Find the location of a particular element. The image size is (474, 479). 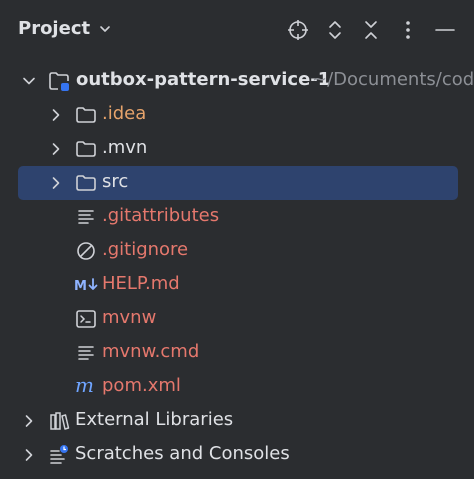

tree-row-gitattributes: .gitattributes is located at coordinates (237, 217).